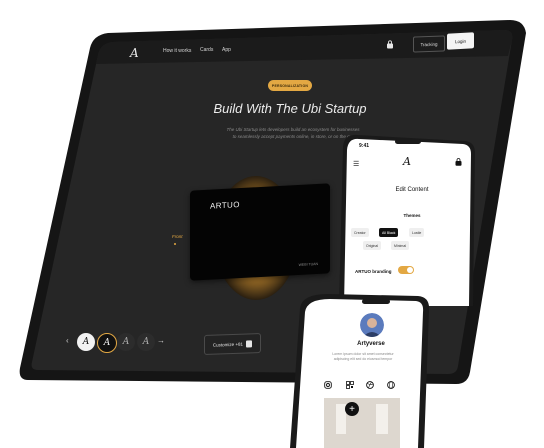 This screenshot has height=448, width=544. I want to click on personalization-badge: PERSONALIZATION, so click(290, 85).